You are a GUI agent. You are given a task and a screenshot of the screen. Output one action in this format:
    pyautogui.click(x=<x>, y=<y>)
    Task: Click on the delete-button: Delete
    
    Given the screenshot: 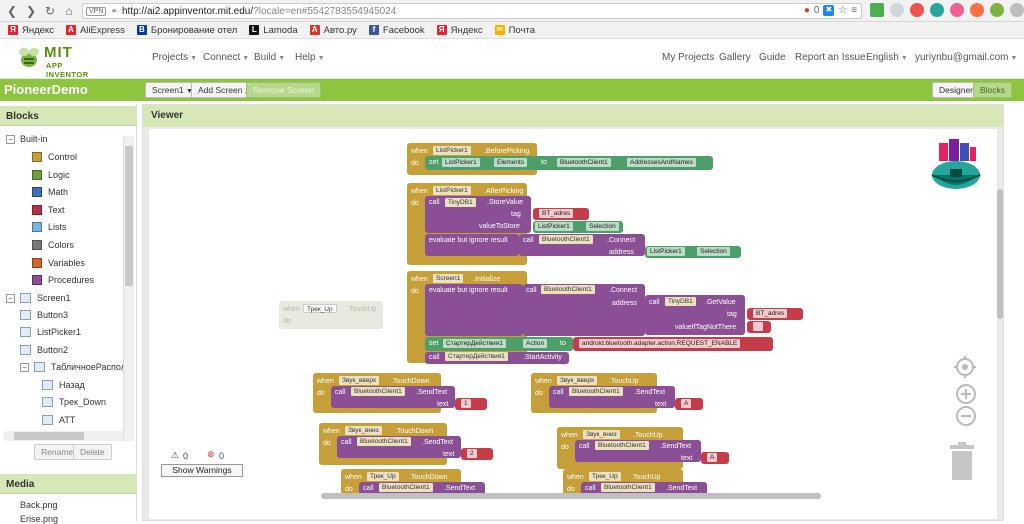 What is the action you would take?
    pyautogui.click(x=92, y=452)
    